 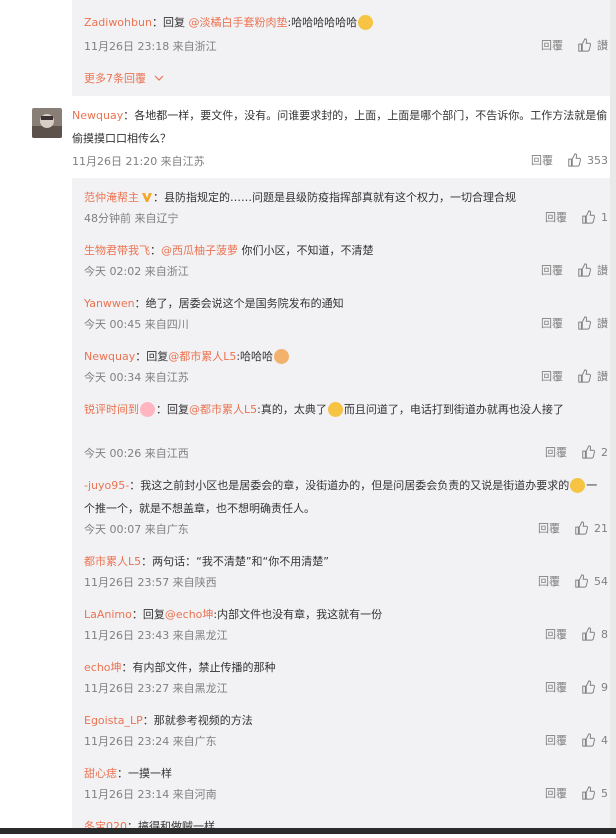 What do you see at coordinates (111, 197) in the screenshot?
I see `reply-username: 范仲淹帮主` at bounding box center [111, 197].